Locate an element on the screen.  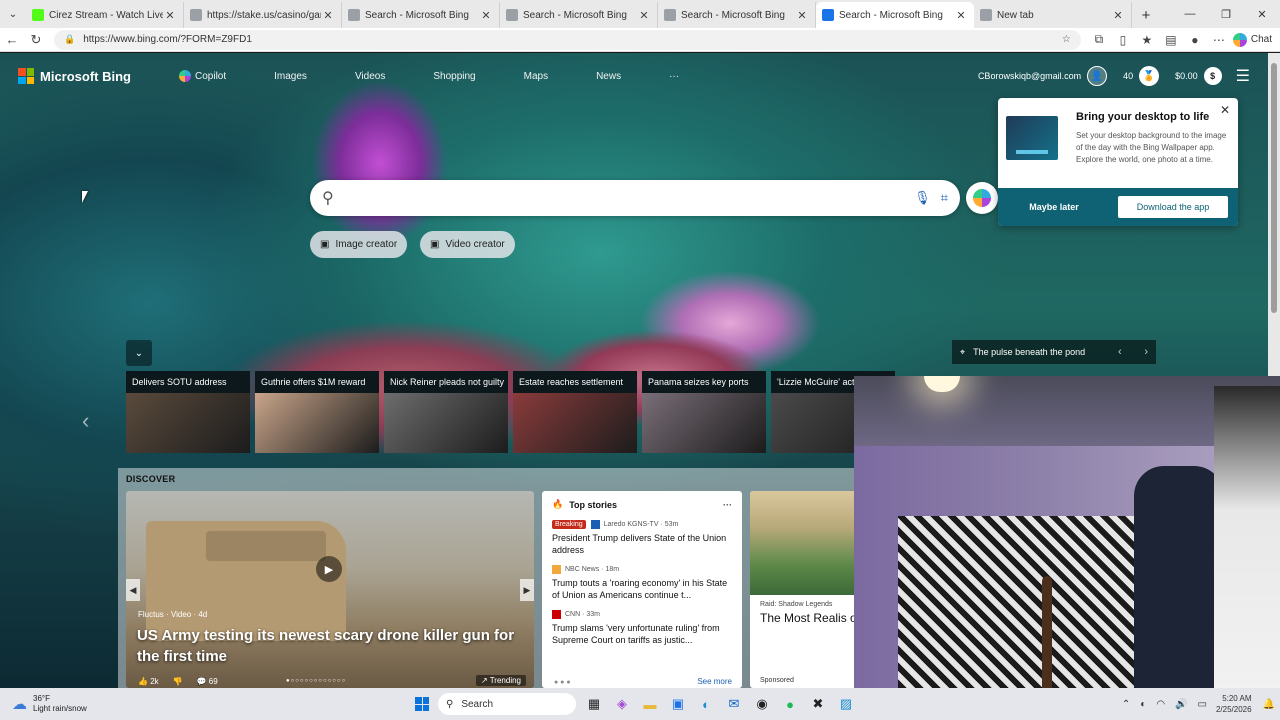
collapse-feed-button: ⌄ is located at coordinates (139, 353).